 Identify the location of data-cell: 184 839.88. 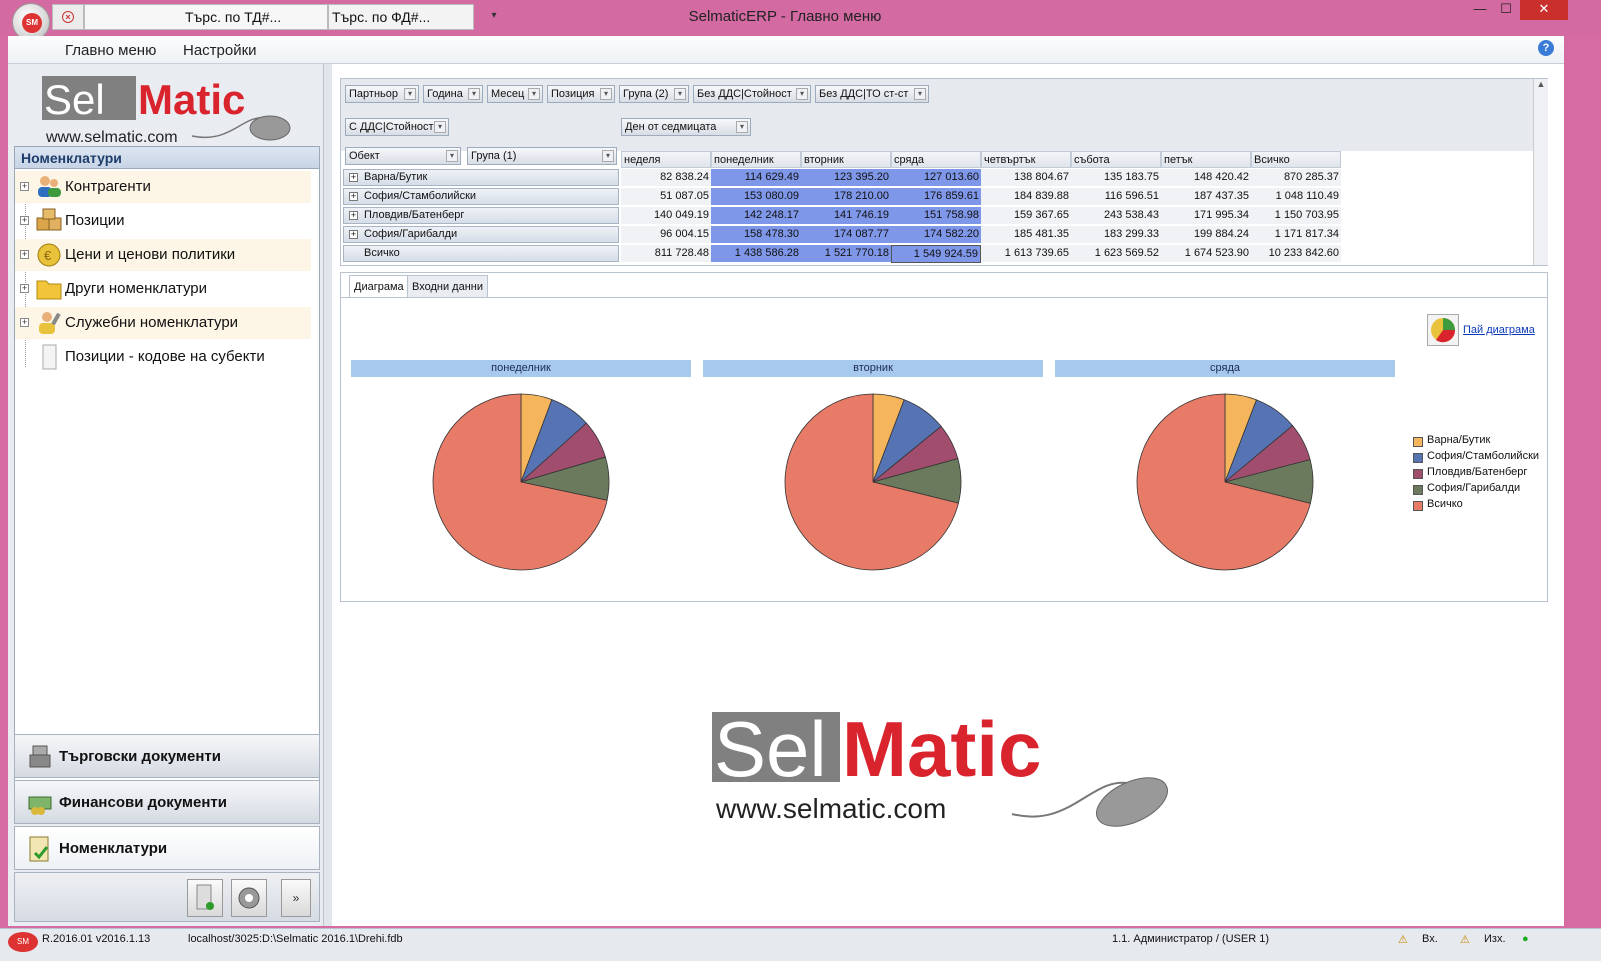
(1026, 197).